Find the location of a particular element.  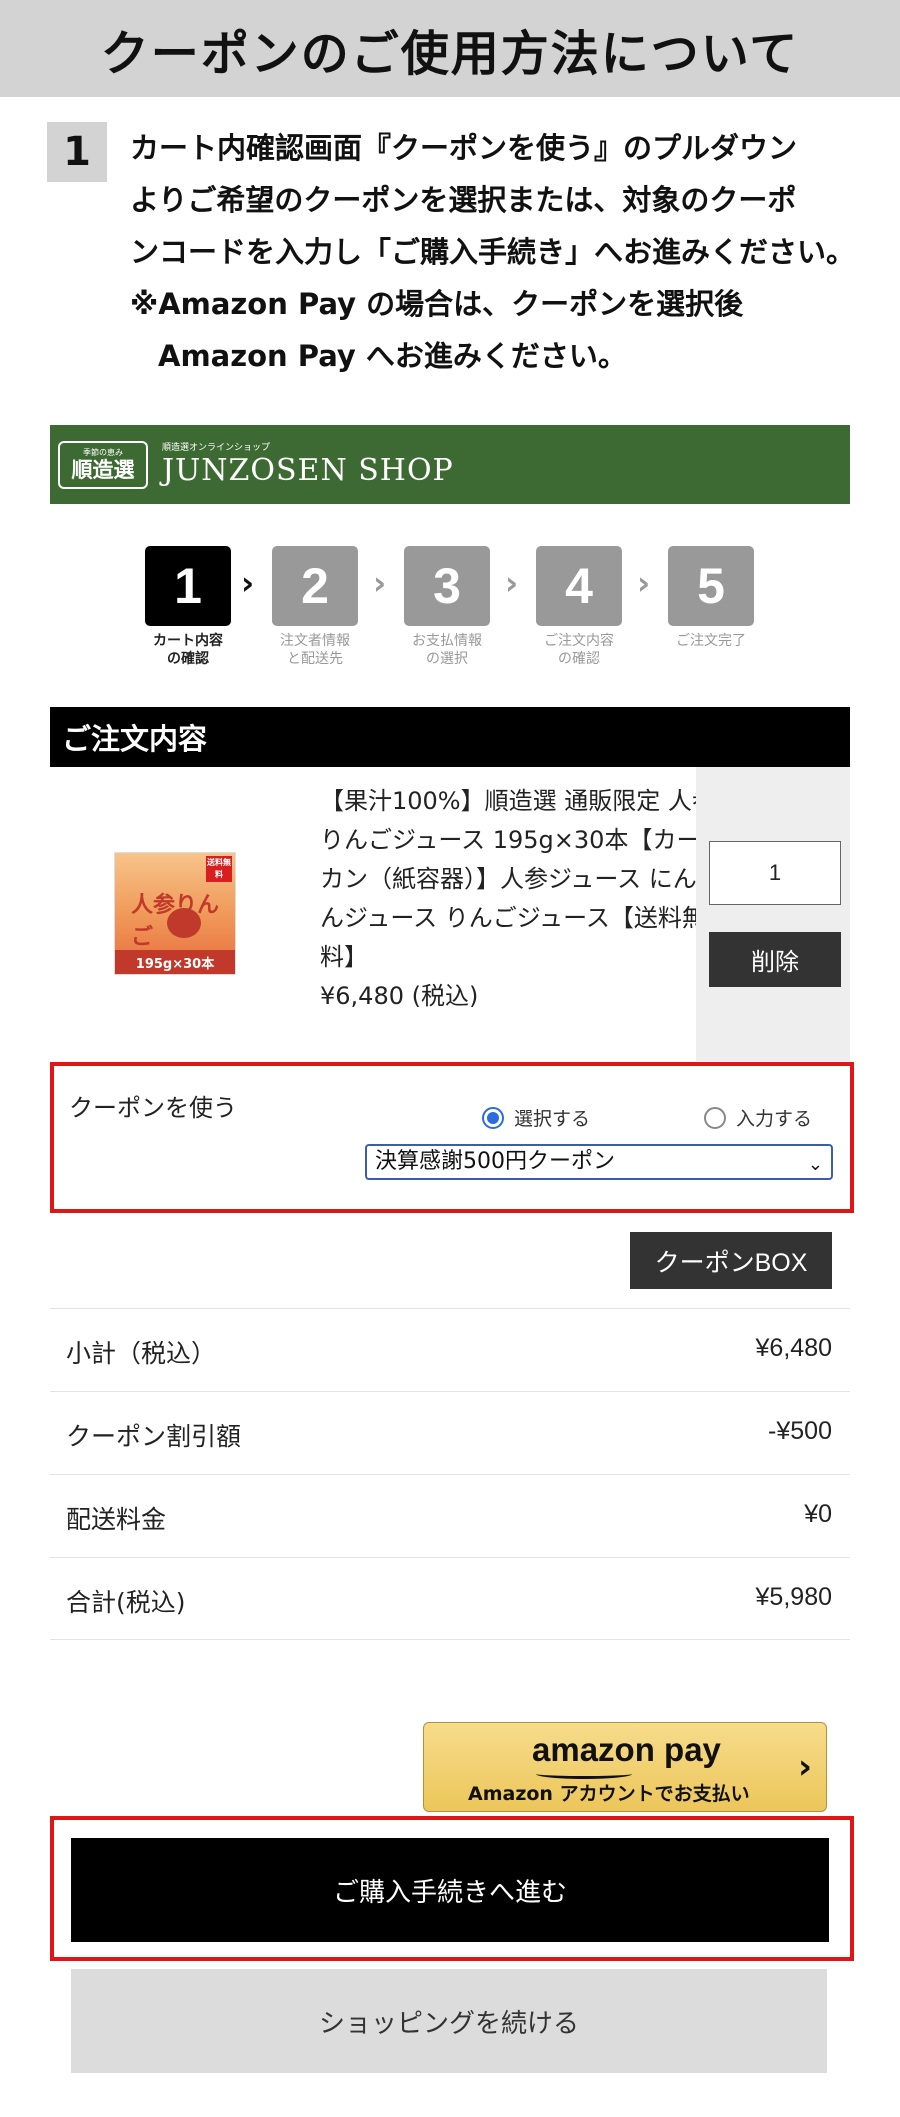

quantity-input is located at coordinates (775, 873).